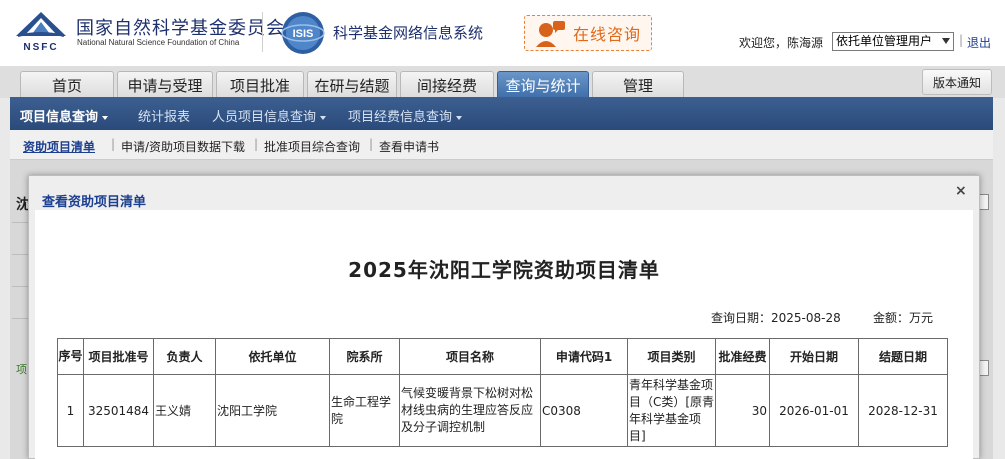 The height and width of the screenshot is (459, 1005). I want to click on main-tabs: 首页 申请与受理 项目批准 在研与结题 间接经费 查询与统计 管理, so click(502, 82).